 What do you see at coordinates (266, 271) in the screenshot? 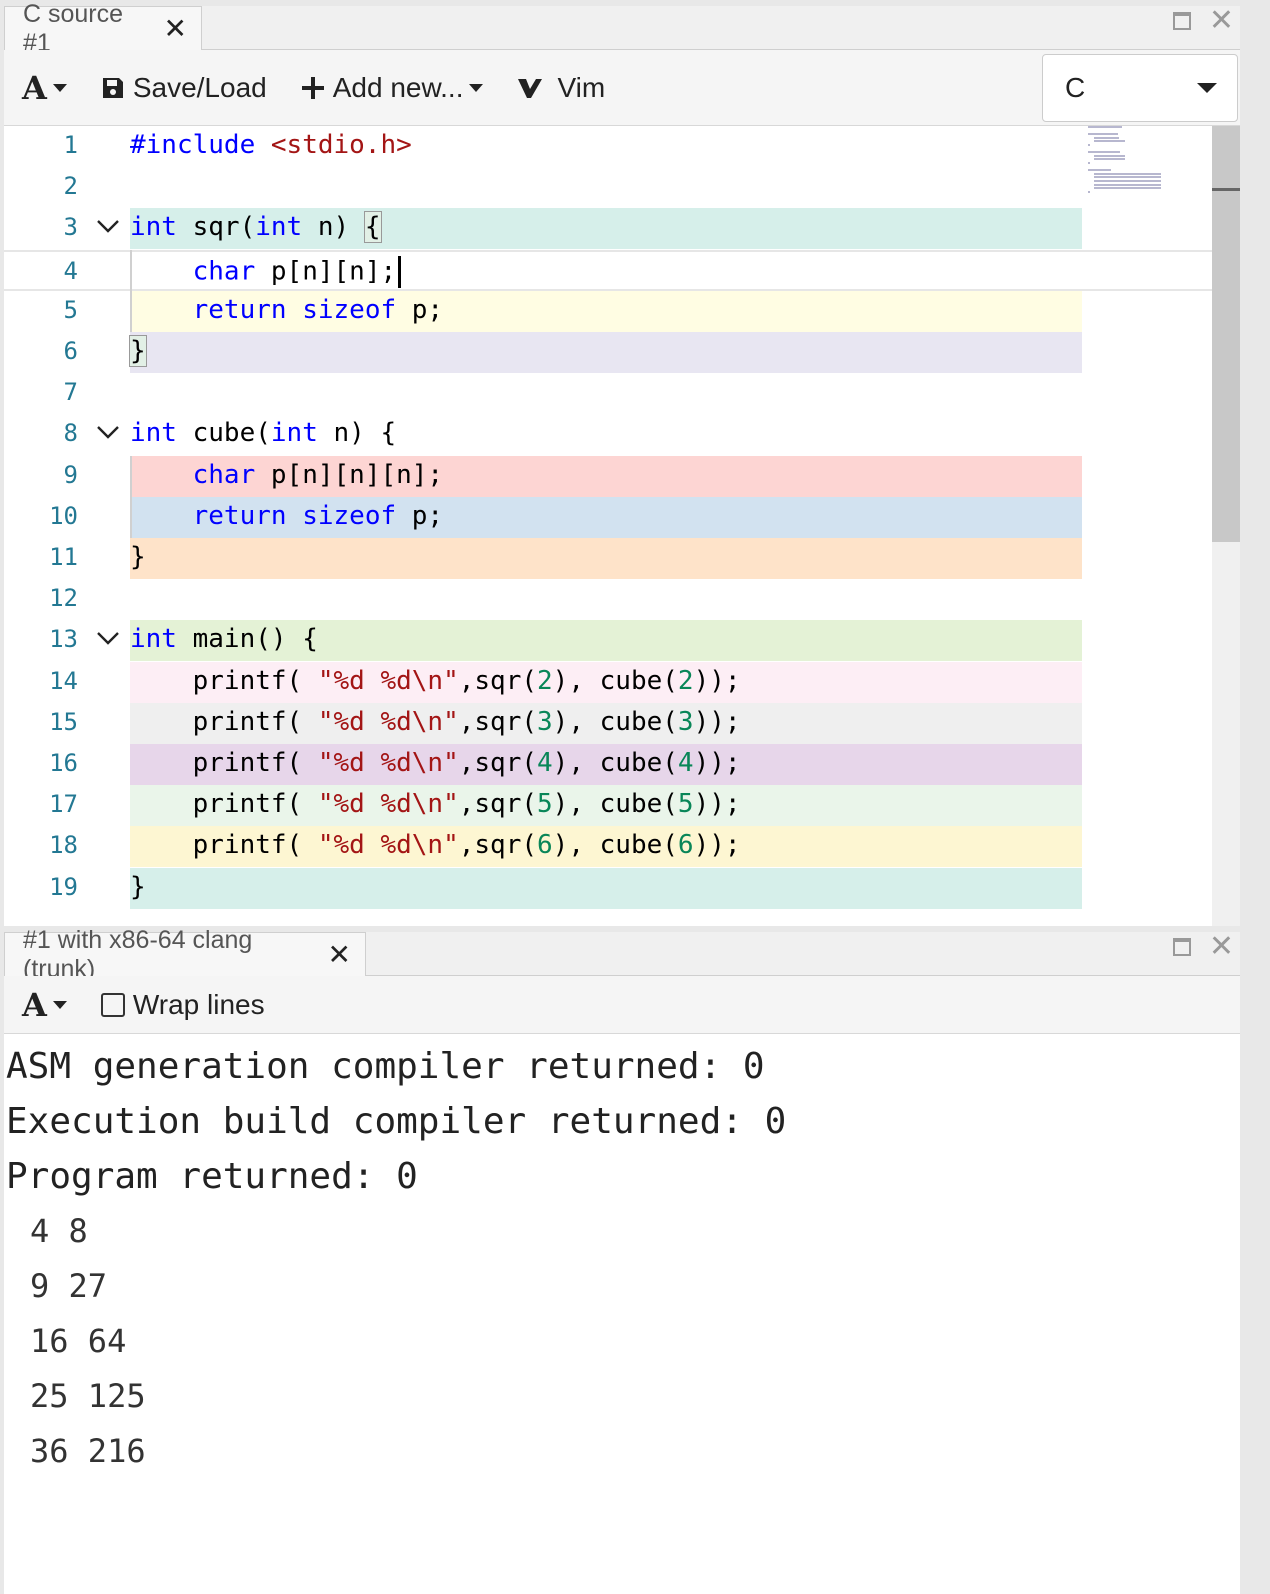
I see `code-text: char p[n][n];` at bounding box center [266, 271].